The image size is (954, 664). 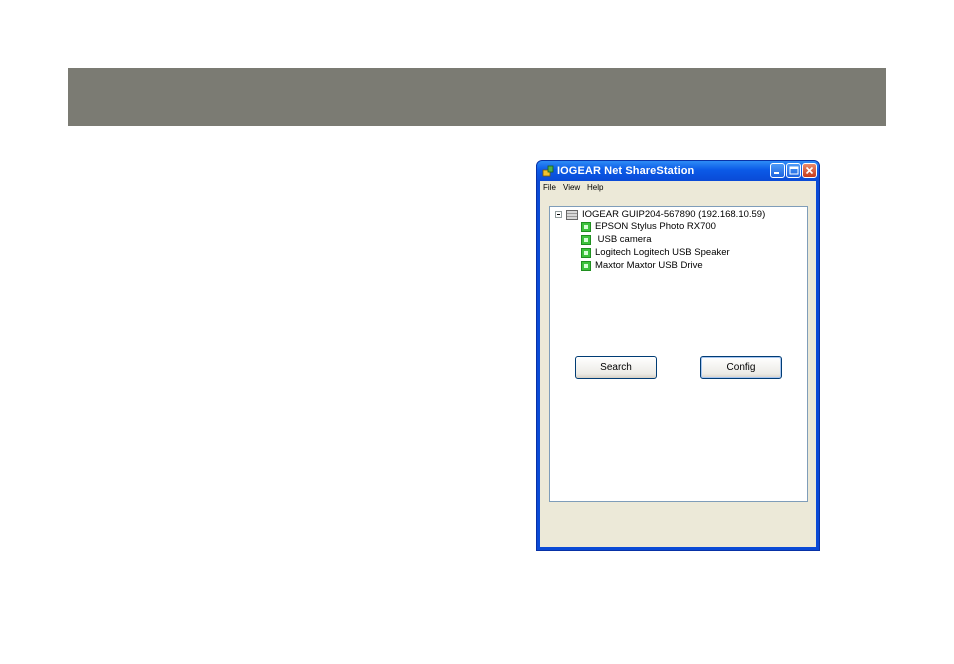 What do you see at coordinates (655, 226) in the screenshot?
I see `device-label: EPSON Stylus Photo RX700` at bounding box center [655, 226].